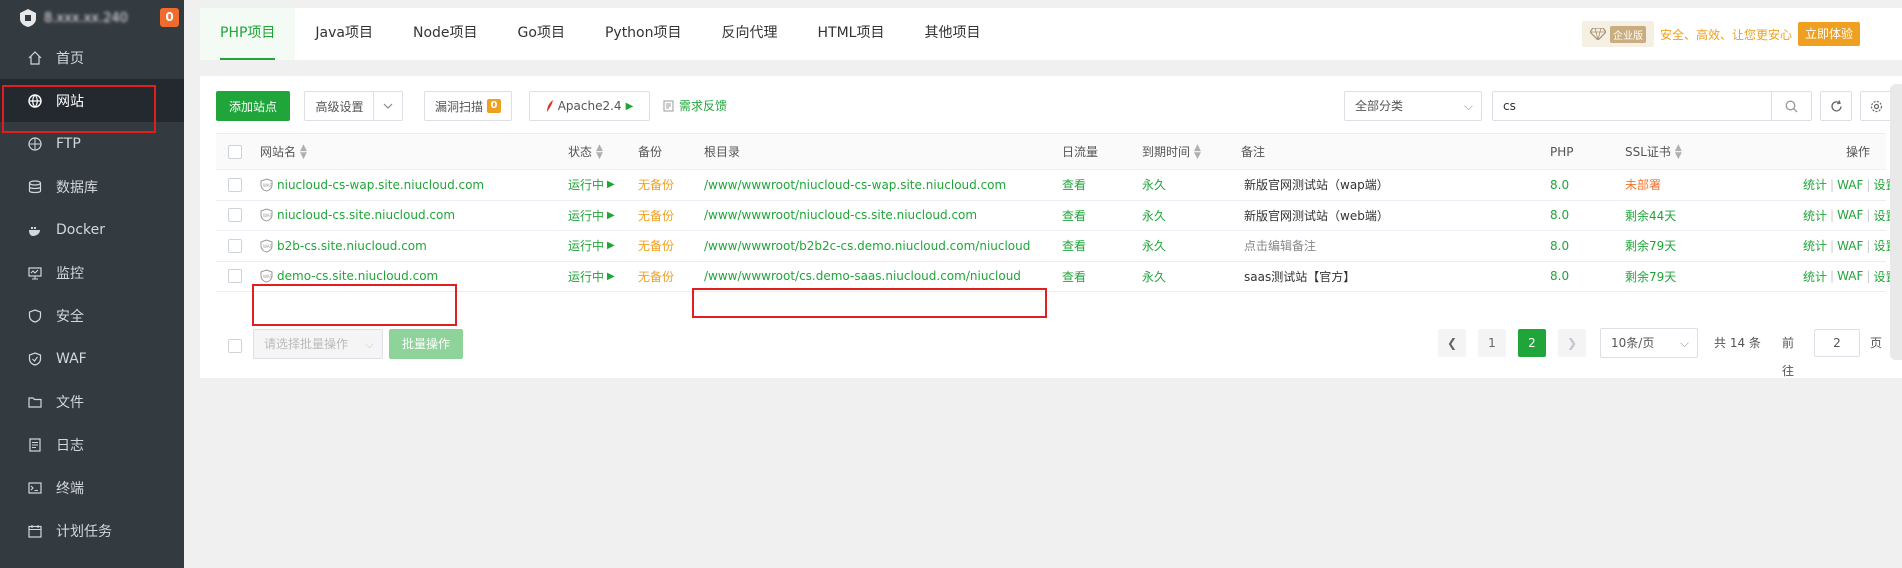  I want to click on vuln-scan-button: 漏洞扫描 0, so click(468, 106).